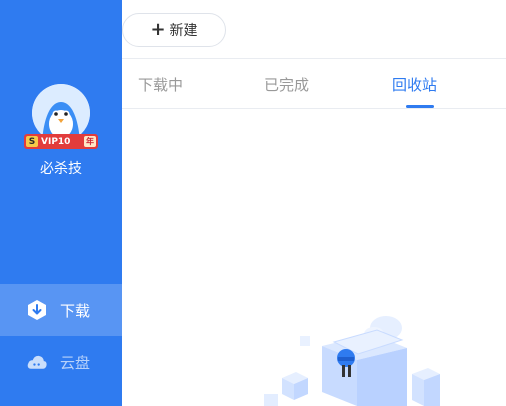 The image size is (506, 406). I want to click on sidebar-item-cloud: 云盘, so click(61, 362).